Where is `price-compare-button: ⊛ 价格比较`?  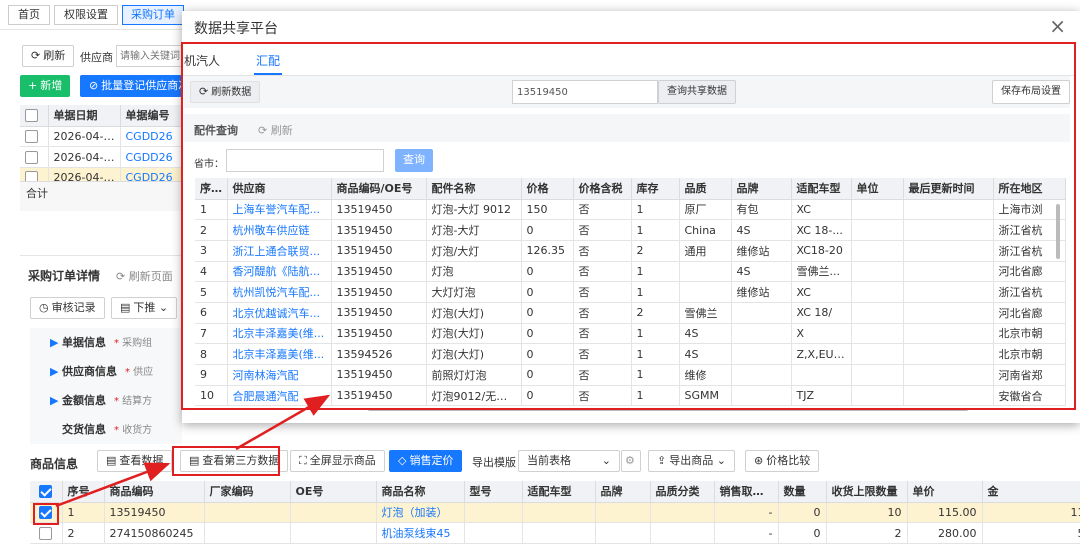
price-compare-button: ⊛ 价格比较 is located at coordinates (782, 461).